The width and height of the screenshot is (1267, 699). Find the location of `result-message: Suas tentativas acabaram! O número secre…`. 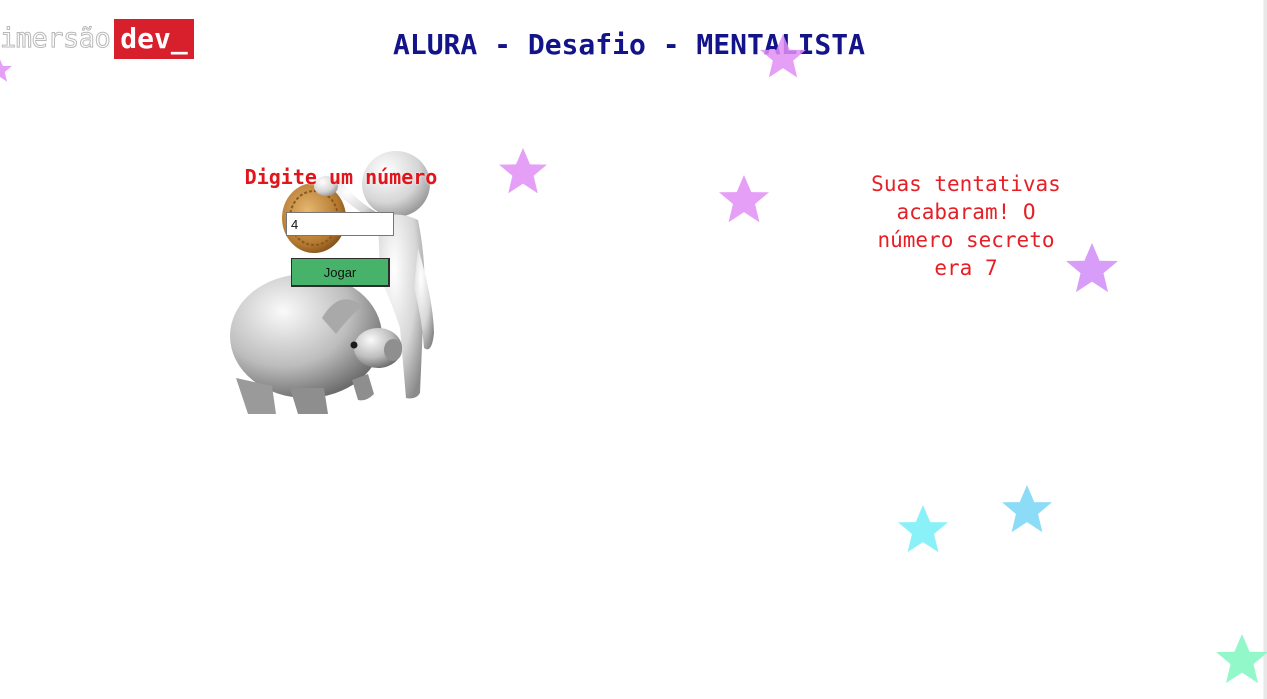

result-message: Suas tentativas acabaram! O número secre… is located at coordinates (966, 226).